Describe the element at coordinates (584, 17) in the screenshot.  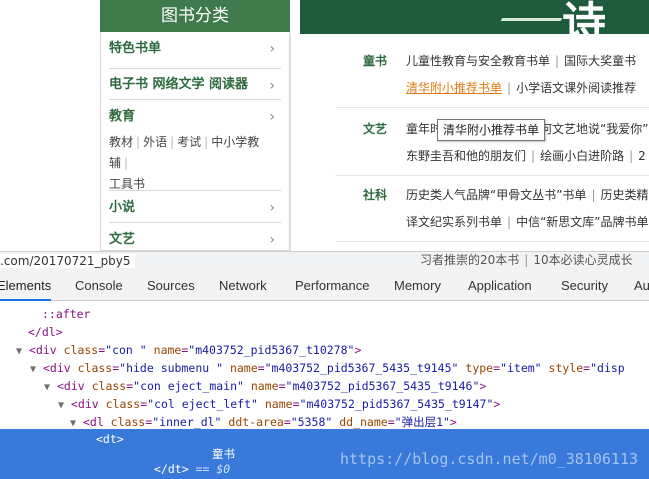
I see `banner-character: 诗` at that location.